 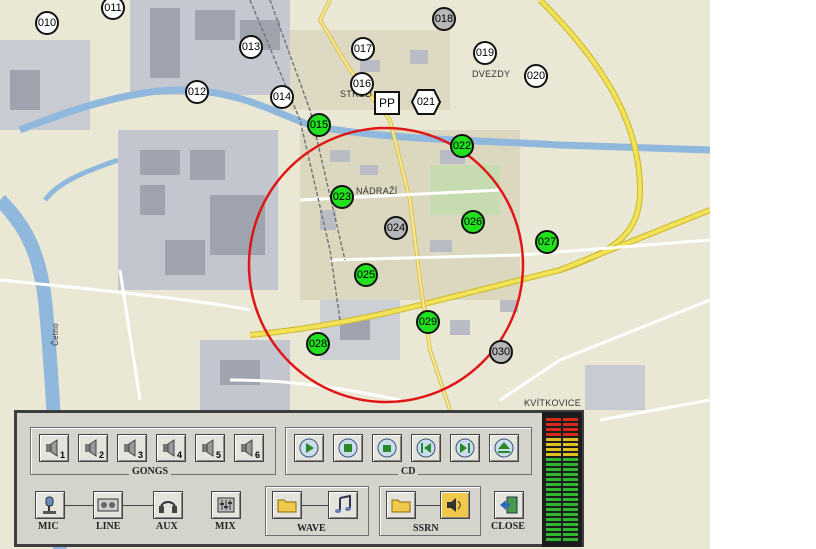 I want to click on microphone-icon, so click(x=49, y=505).